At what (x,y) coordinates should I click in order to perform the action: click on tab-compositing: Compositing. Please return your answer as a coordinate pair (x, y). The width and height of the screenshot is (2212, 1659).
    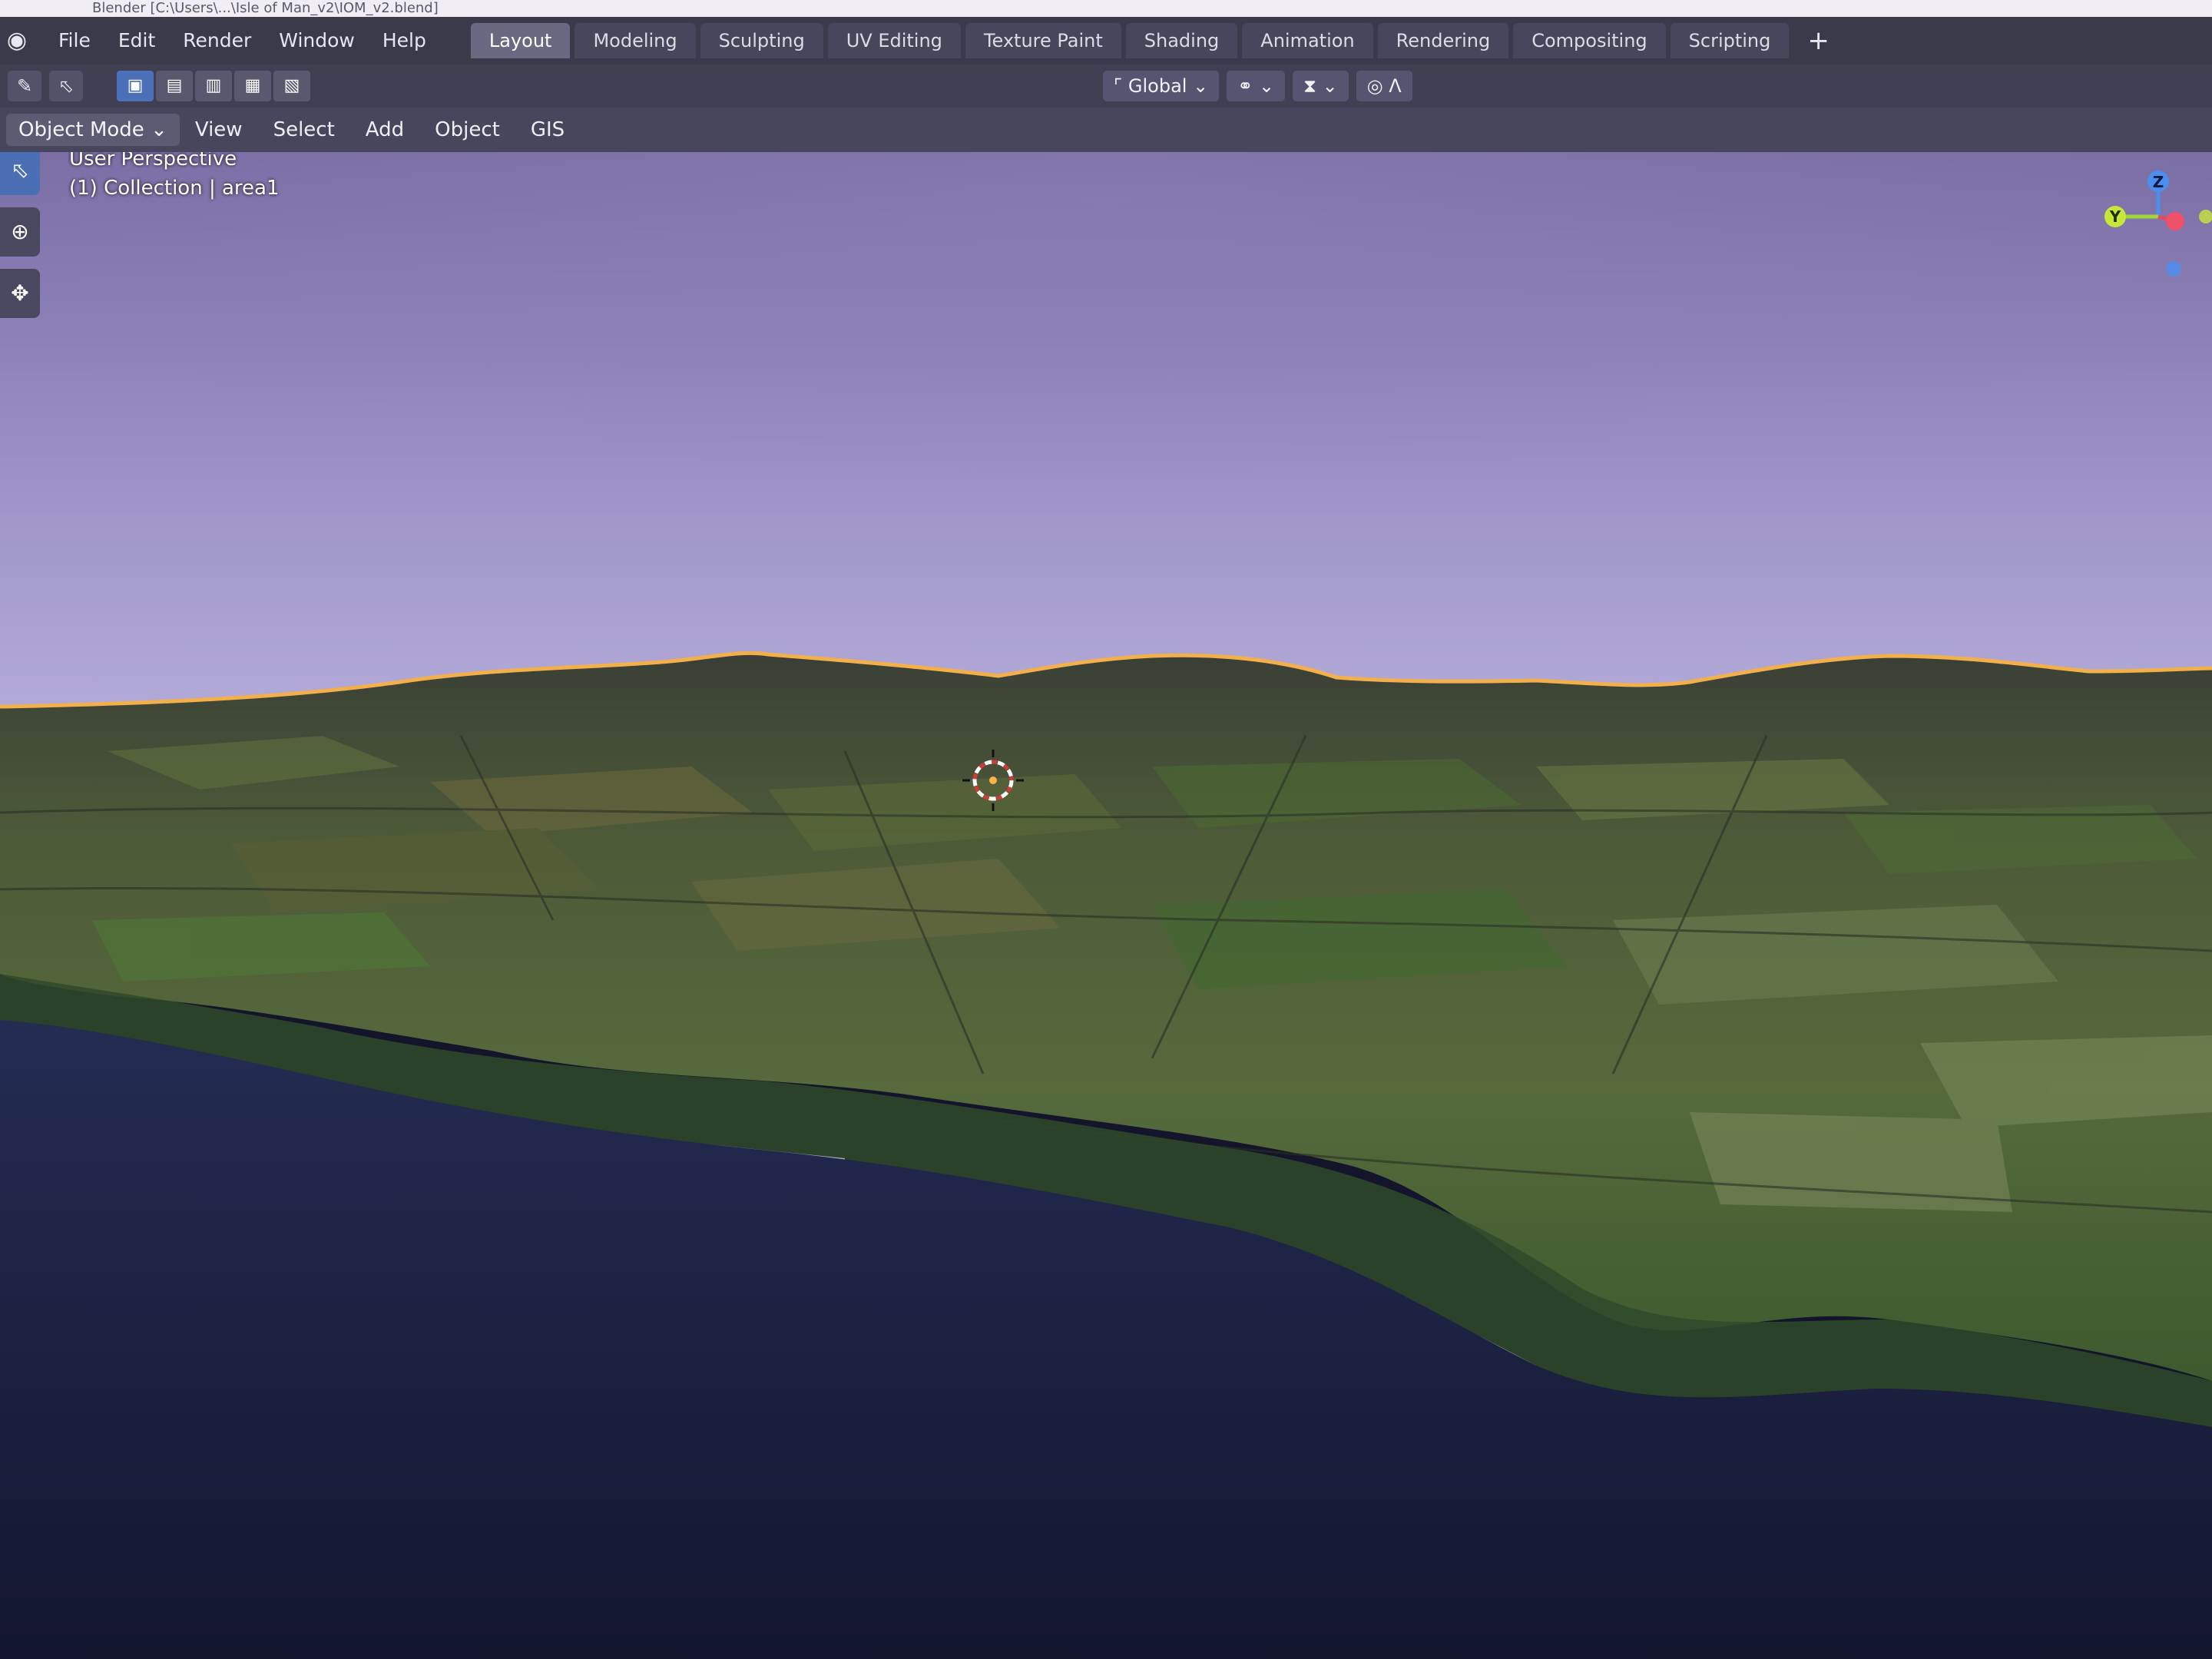
    Looking at the image, I should click on (1589, 40).